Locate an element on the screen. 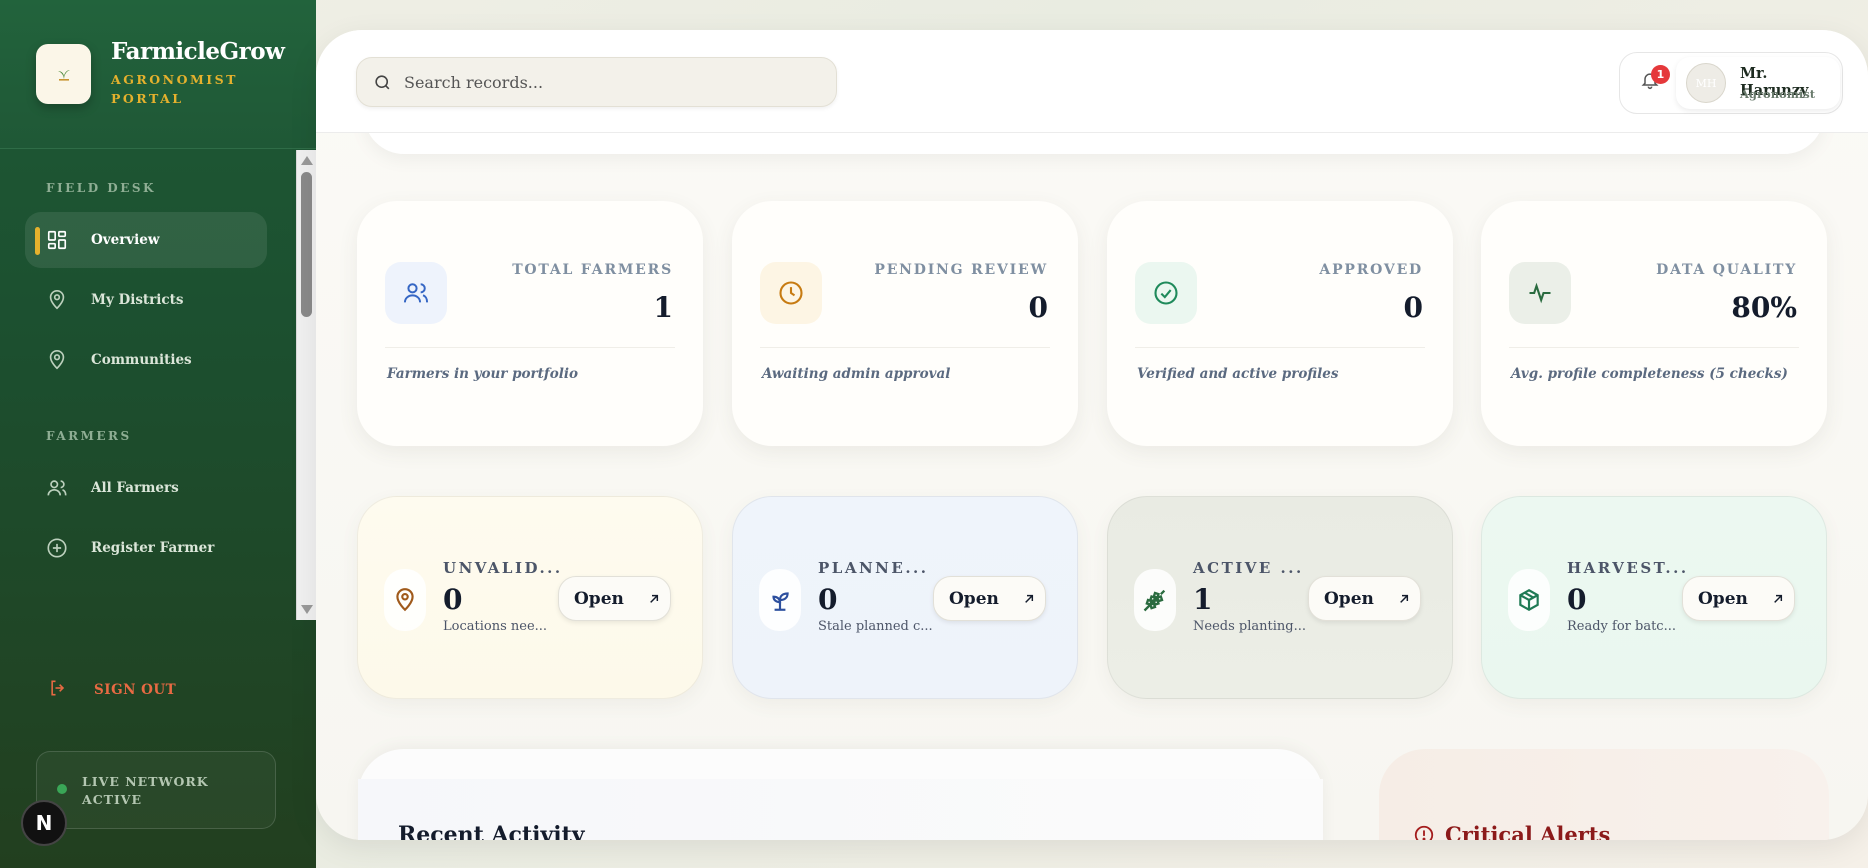 This screenshot has width=1868, height=868. stat-note: Avg. profile completeness (5 checks) is located at coordinates (1649, 374).